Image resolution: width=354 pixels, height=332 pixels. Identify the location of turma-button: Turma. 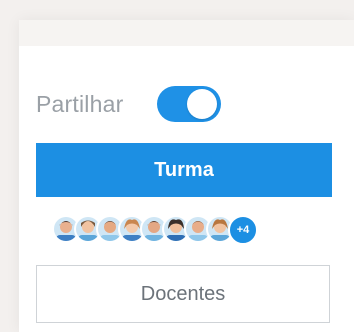
(184, 170).